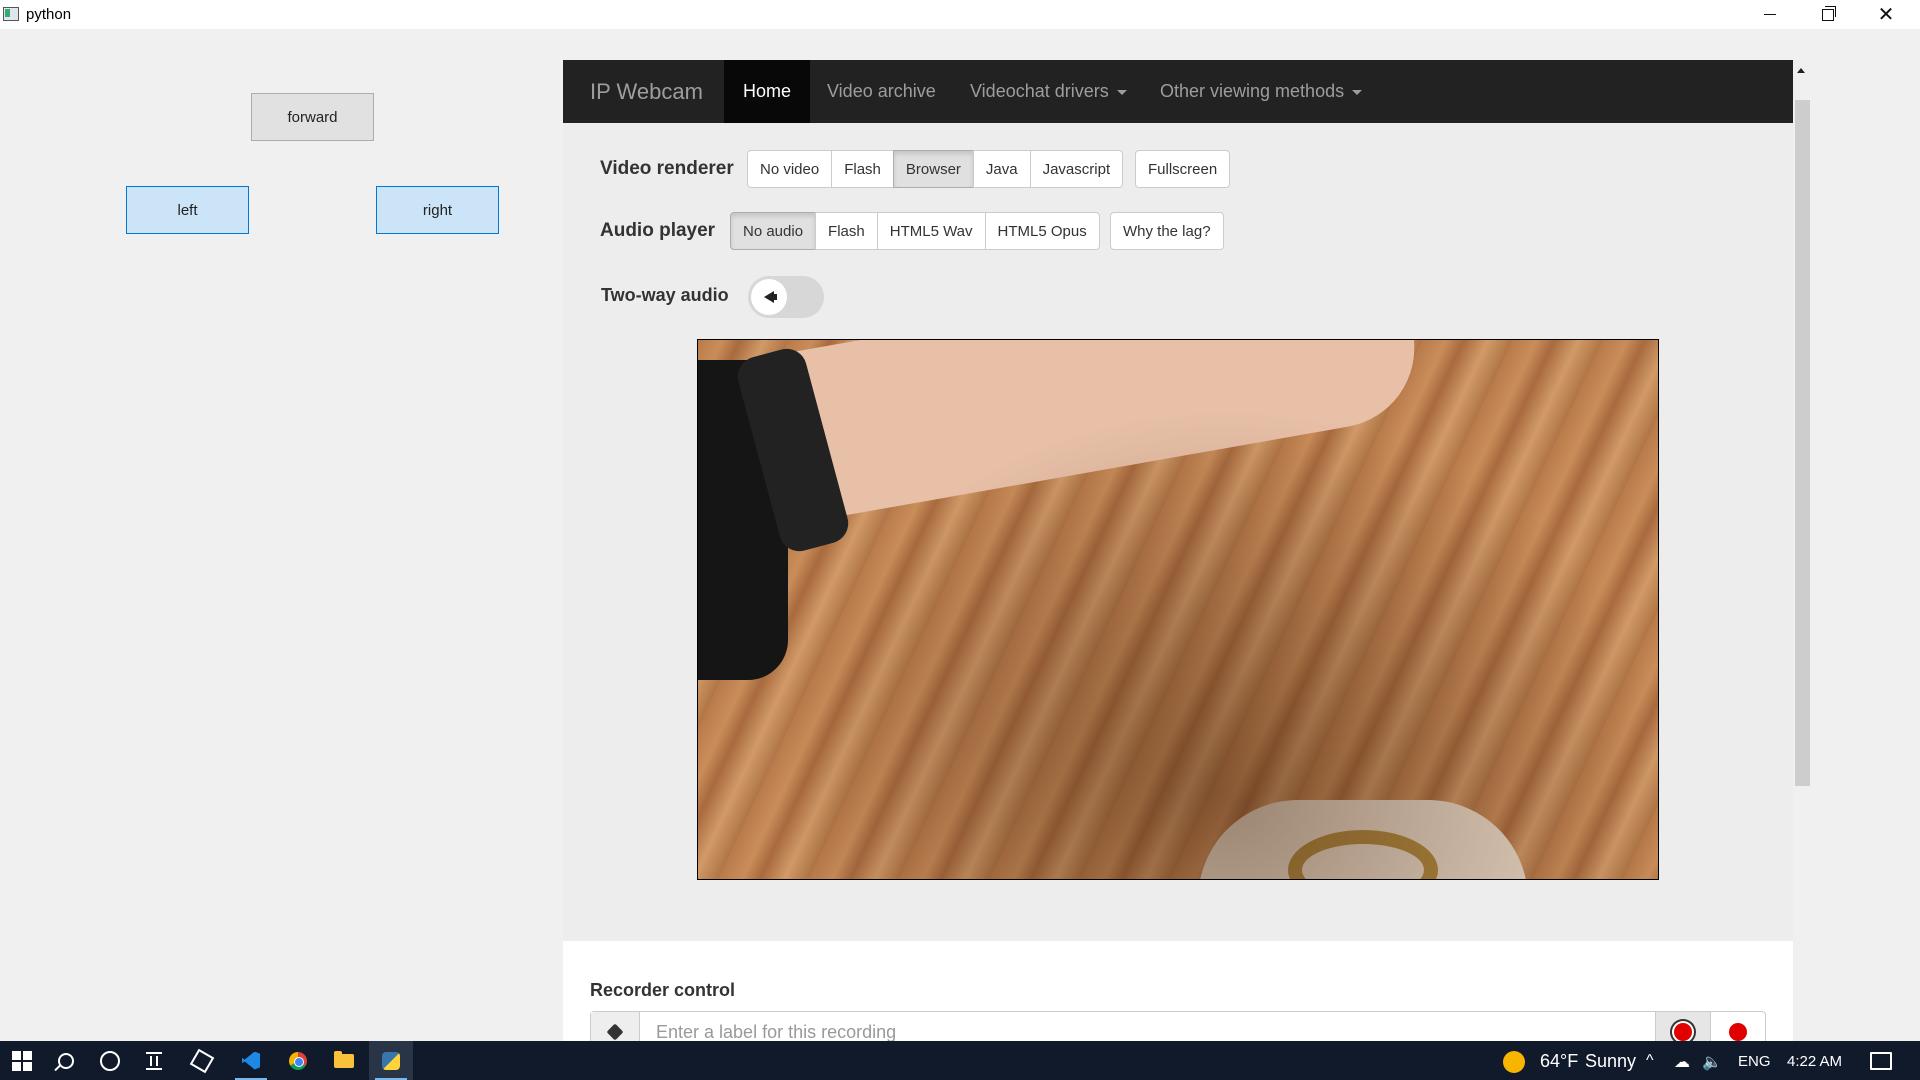 This screenshot has height=1080, width=1920. What do you see at coordinates (1001, 169) in the screenshot?
I see `video-java-button: Java` at bounding box center [1001, 169].